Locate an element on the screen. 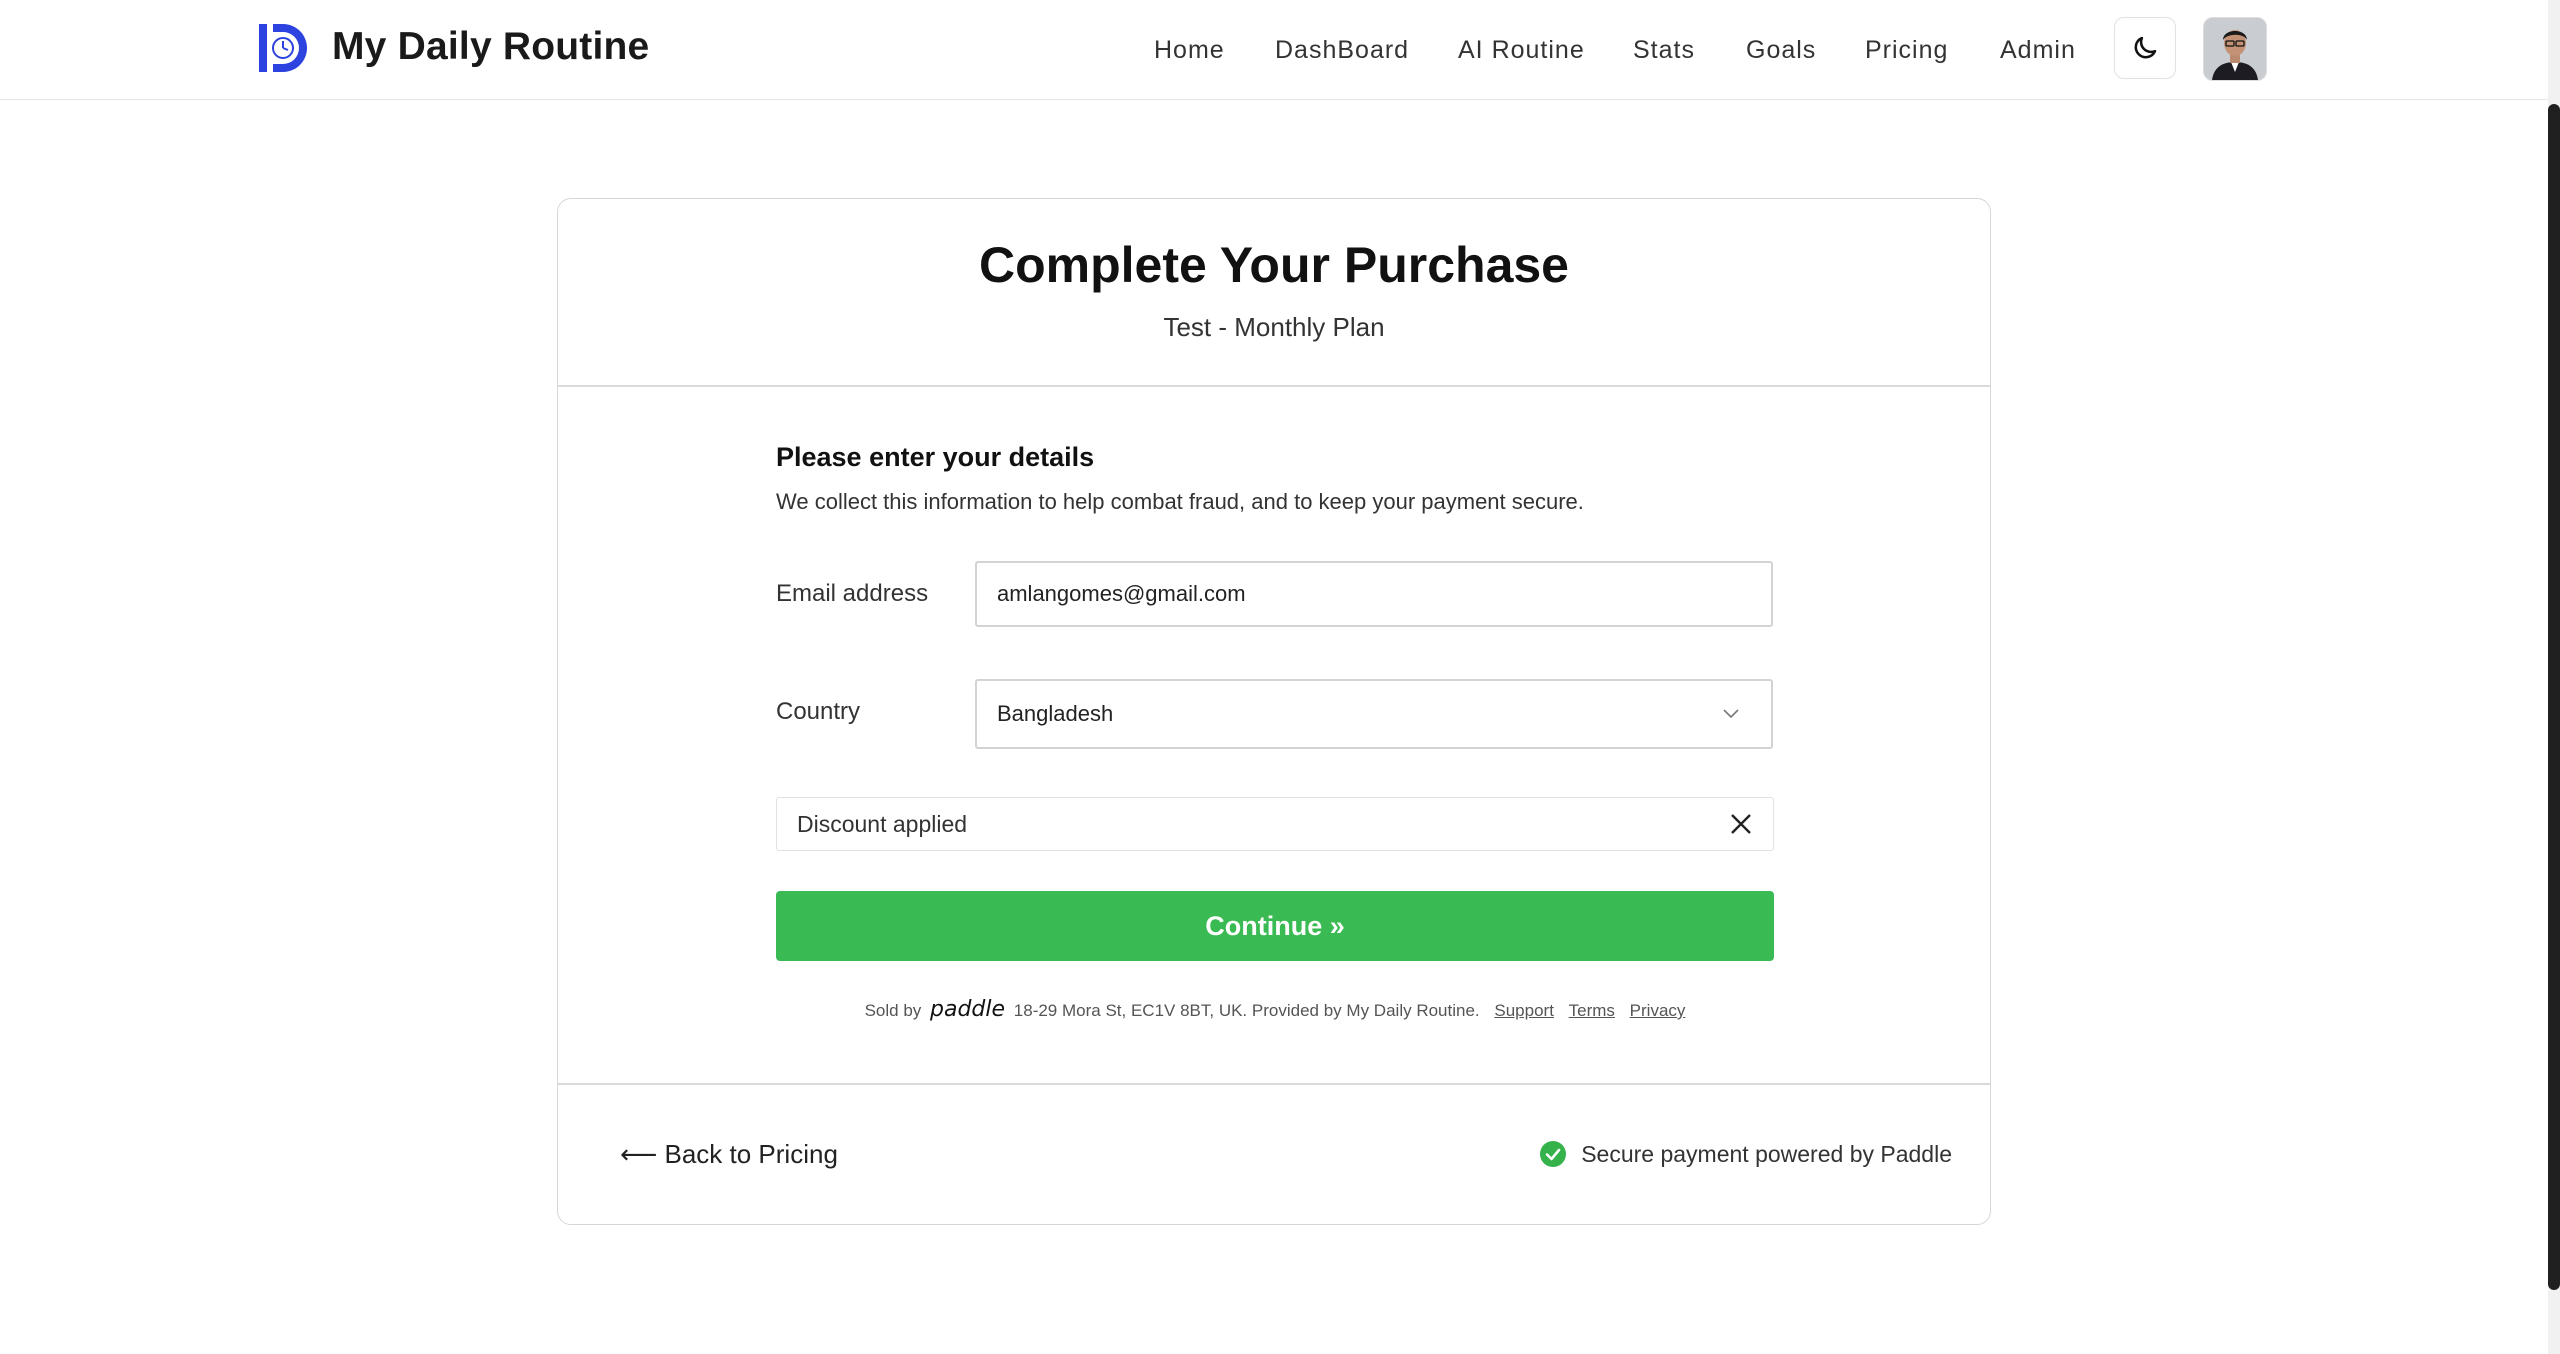 This screenshot has height=1354, width=2560. email-label: Email address is located at coordinates (852, 593).